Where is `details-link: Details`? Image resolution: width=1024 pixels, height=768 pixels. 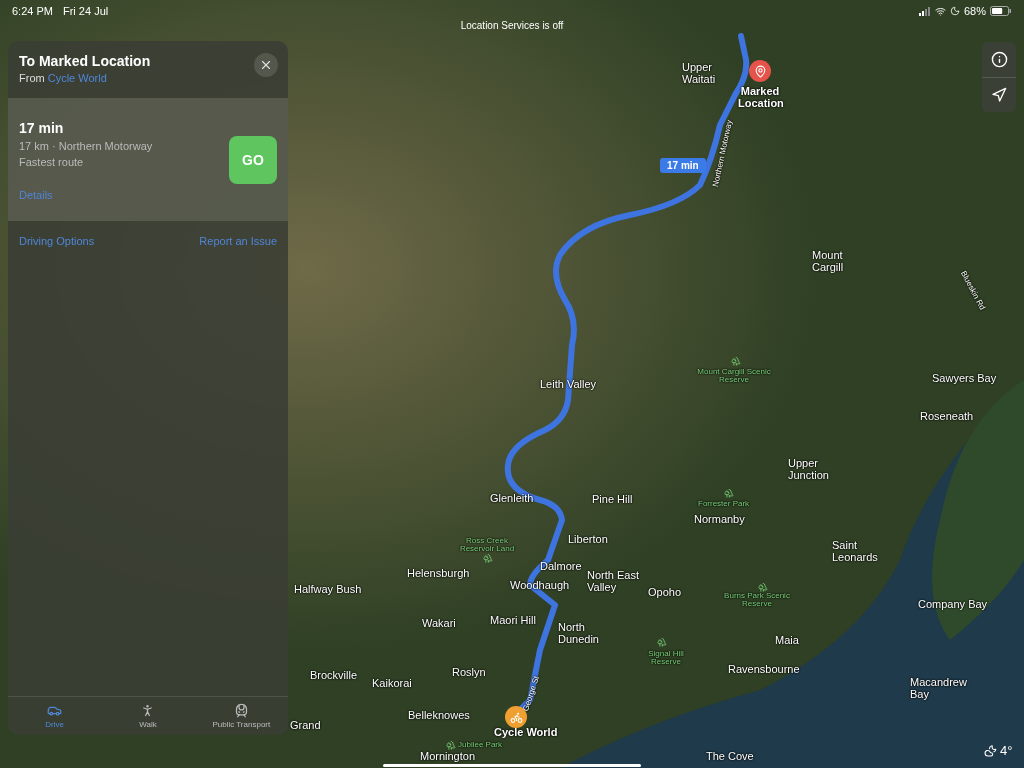
details-link: Details is located at coordinates (36, 195).